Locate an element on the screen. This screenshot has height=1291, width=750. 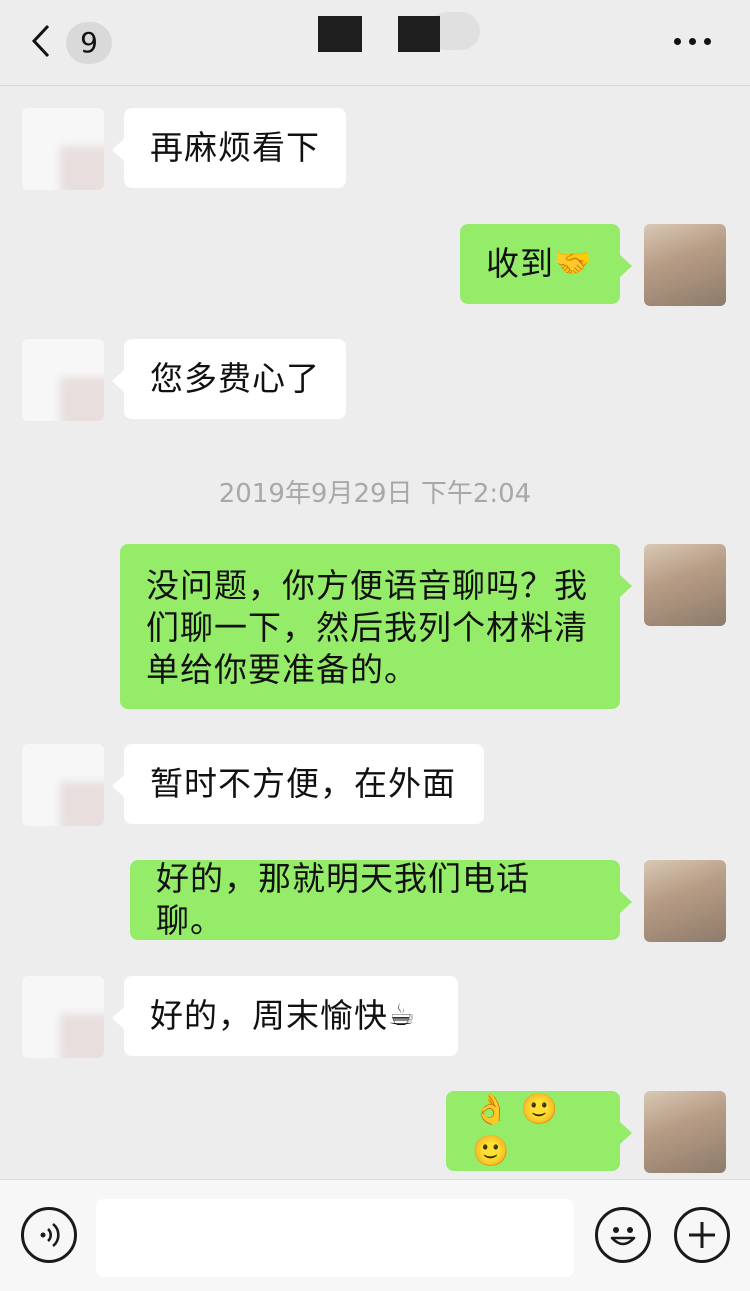
plus-icon is located at coordinates (702, 1235).